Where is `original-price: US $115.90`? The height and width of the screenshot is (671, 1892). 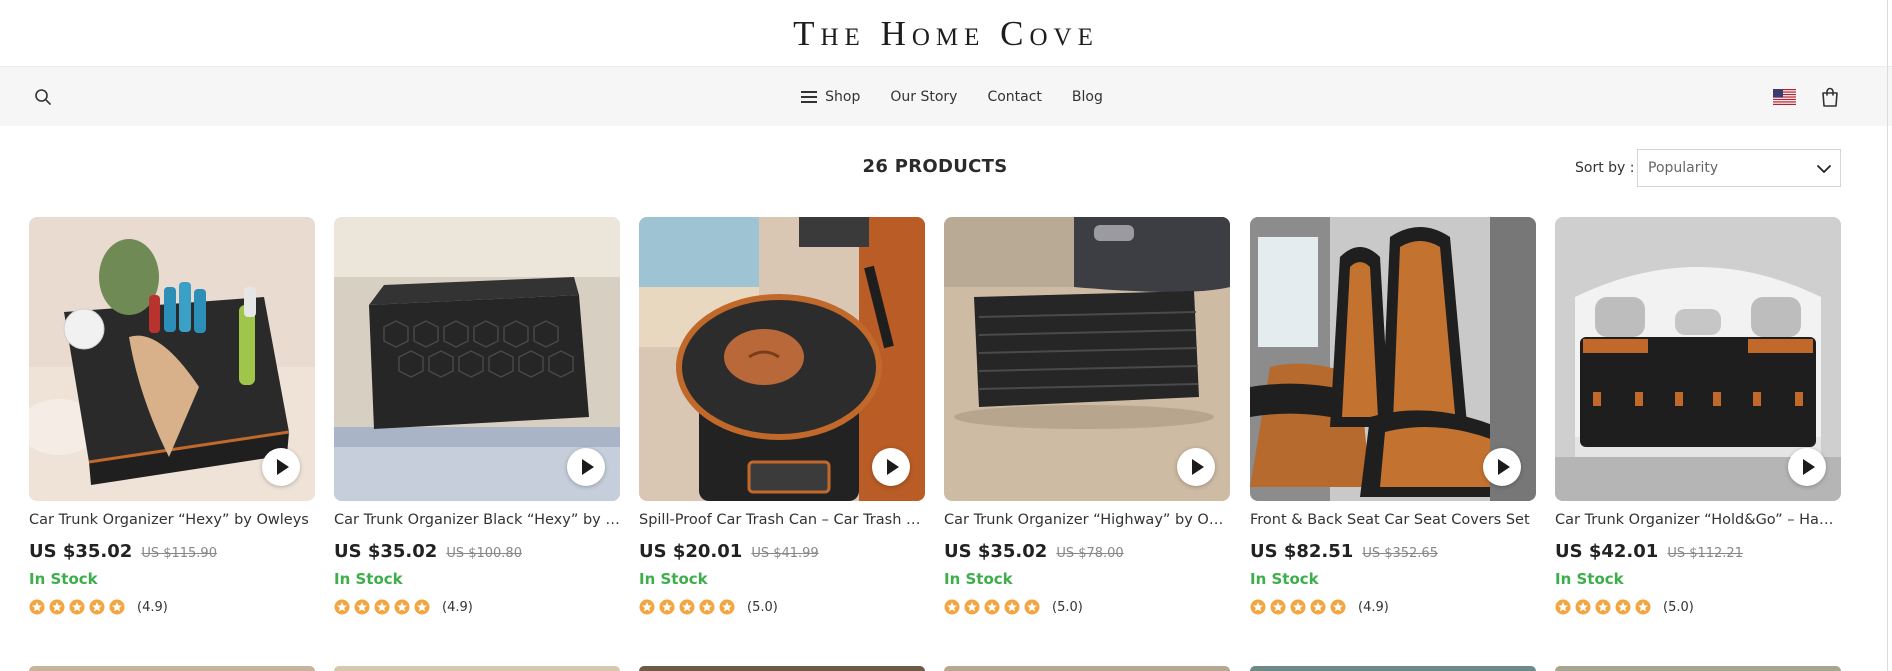 original-price: US $115.90 is located at coordinates (179, 553).